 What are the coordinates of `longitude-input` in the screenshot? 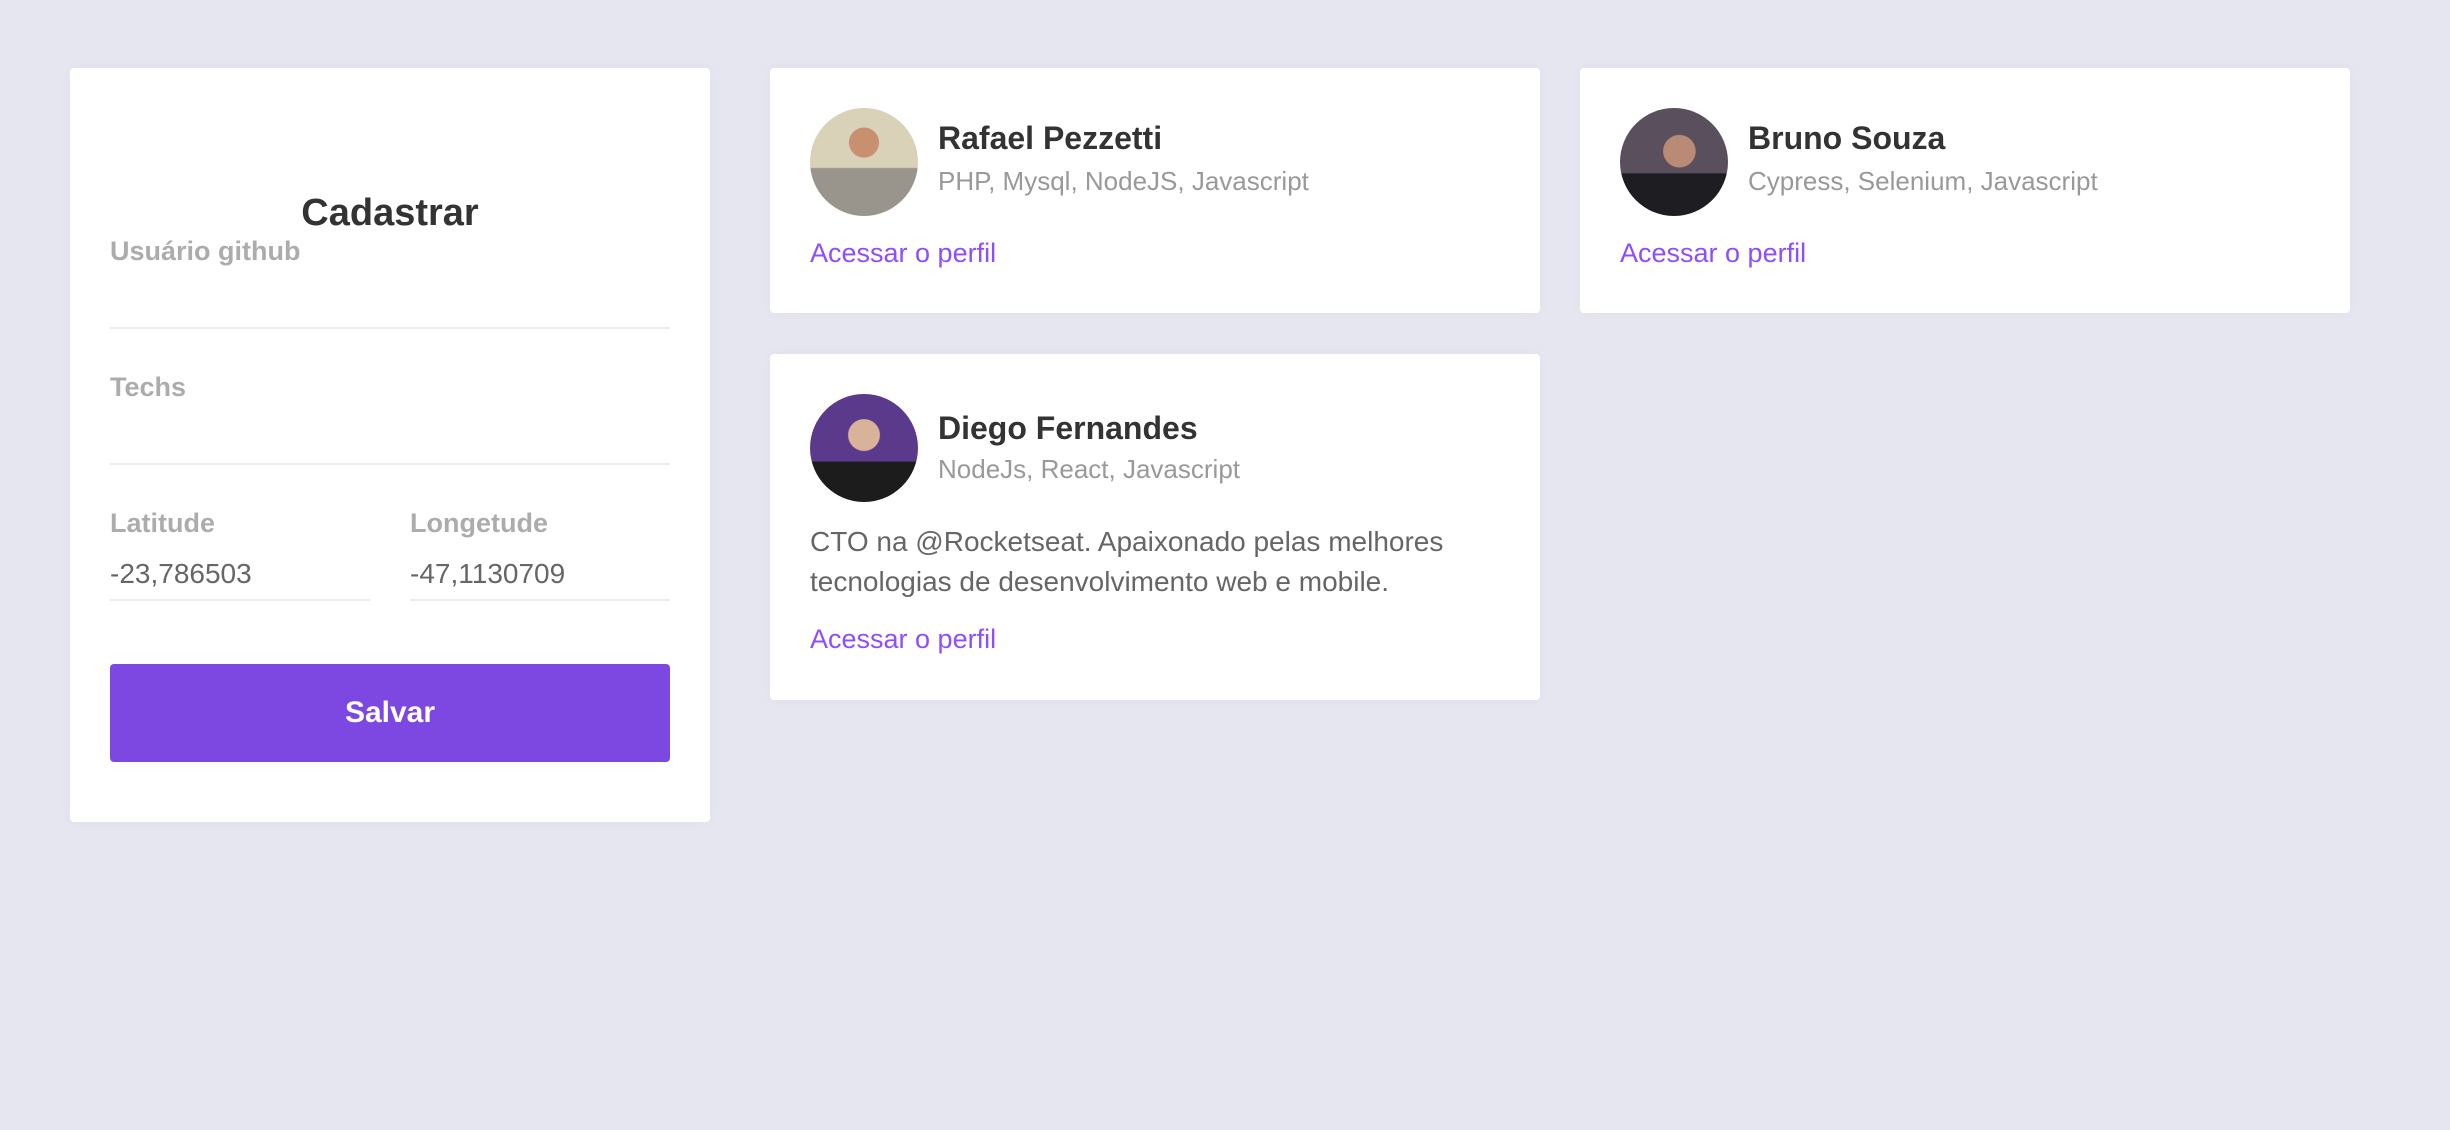 It's located at (540, 575).